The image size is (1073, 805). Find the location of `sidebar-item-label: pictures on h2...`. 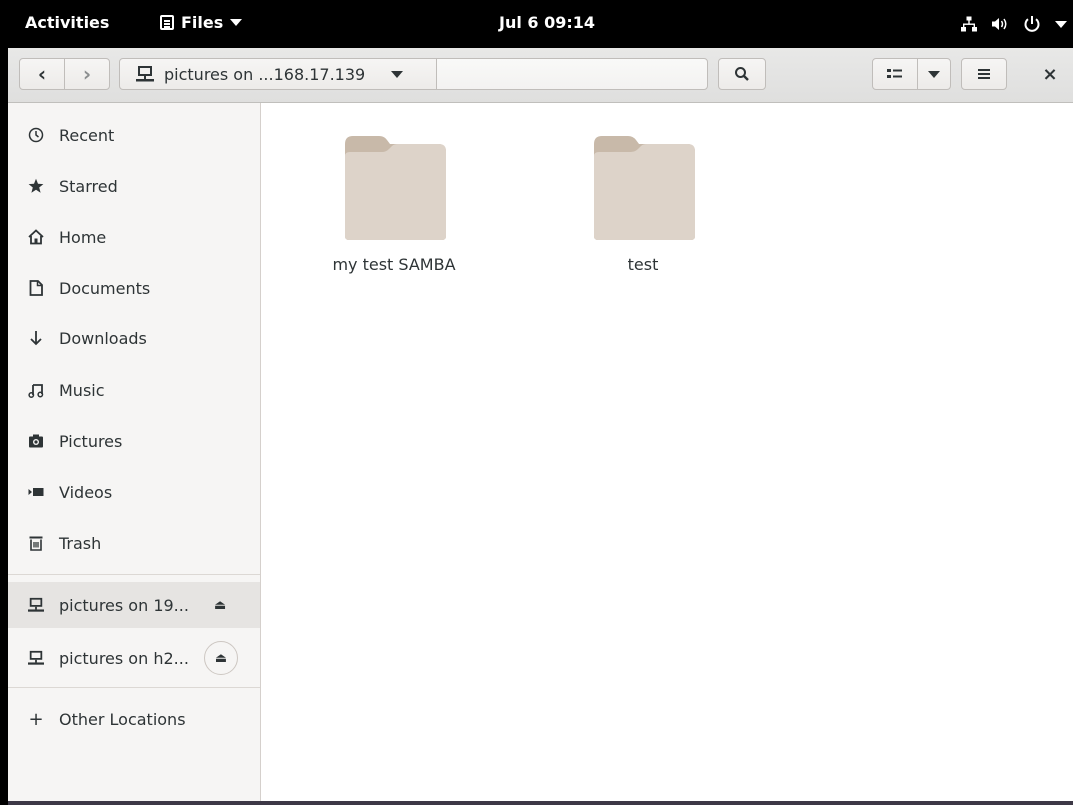

sidebar-item-label: pictures on h2... is located at coordinates (124, 658).